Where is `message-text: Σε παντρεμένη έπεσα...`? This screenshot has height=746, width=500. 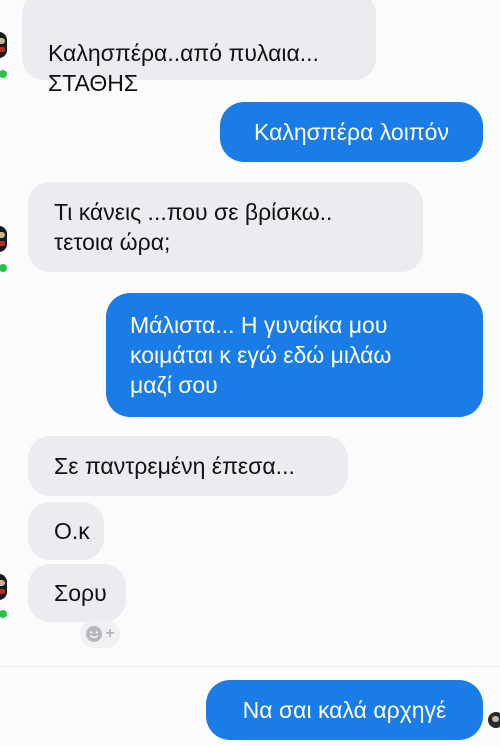
message-text: Σε παντρεμένη έπεσα... is located at coordinates (174, 466).